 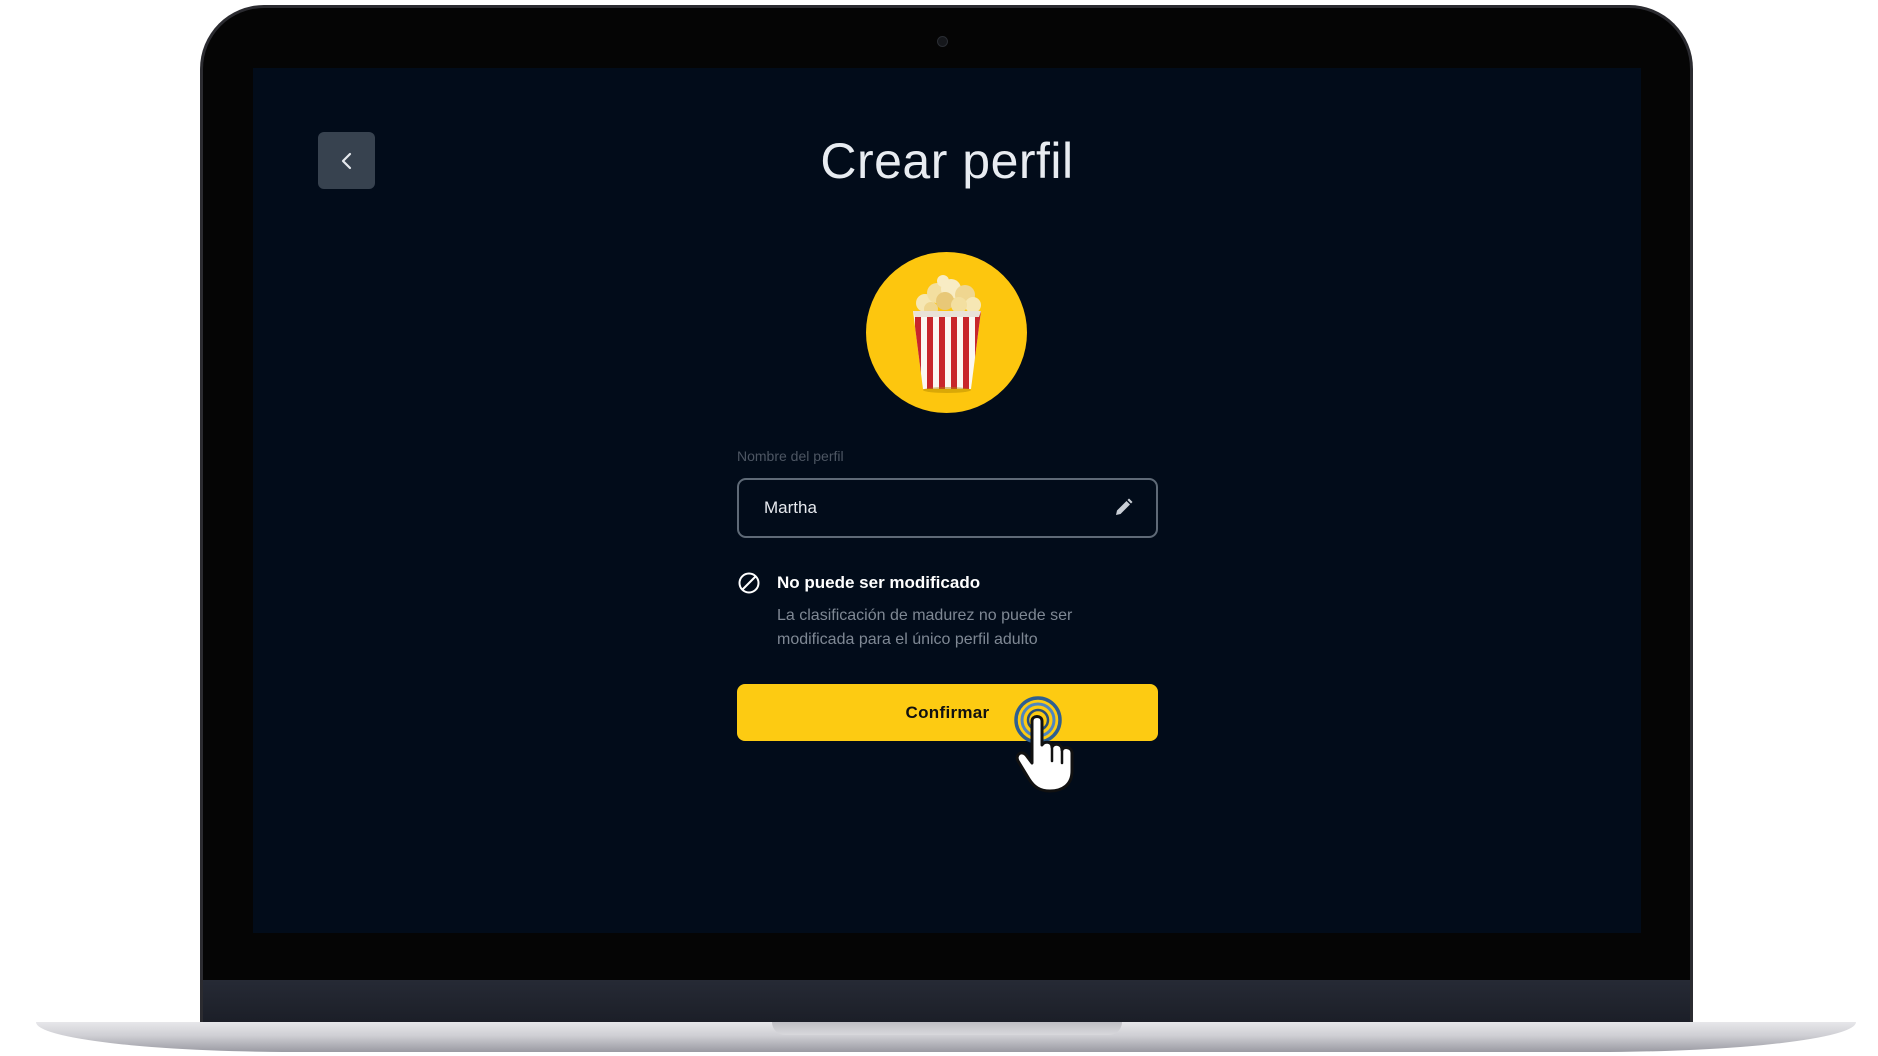 I want to click on camera-icon, so click(x=942, y=41).